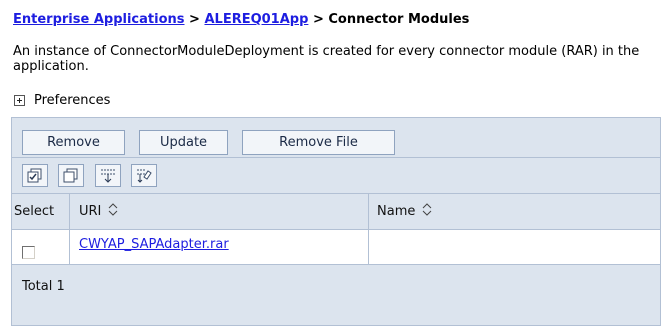 The height and width of the screenshot is (327, 671). I want to click on header-uri: URI, so click(98, 211).